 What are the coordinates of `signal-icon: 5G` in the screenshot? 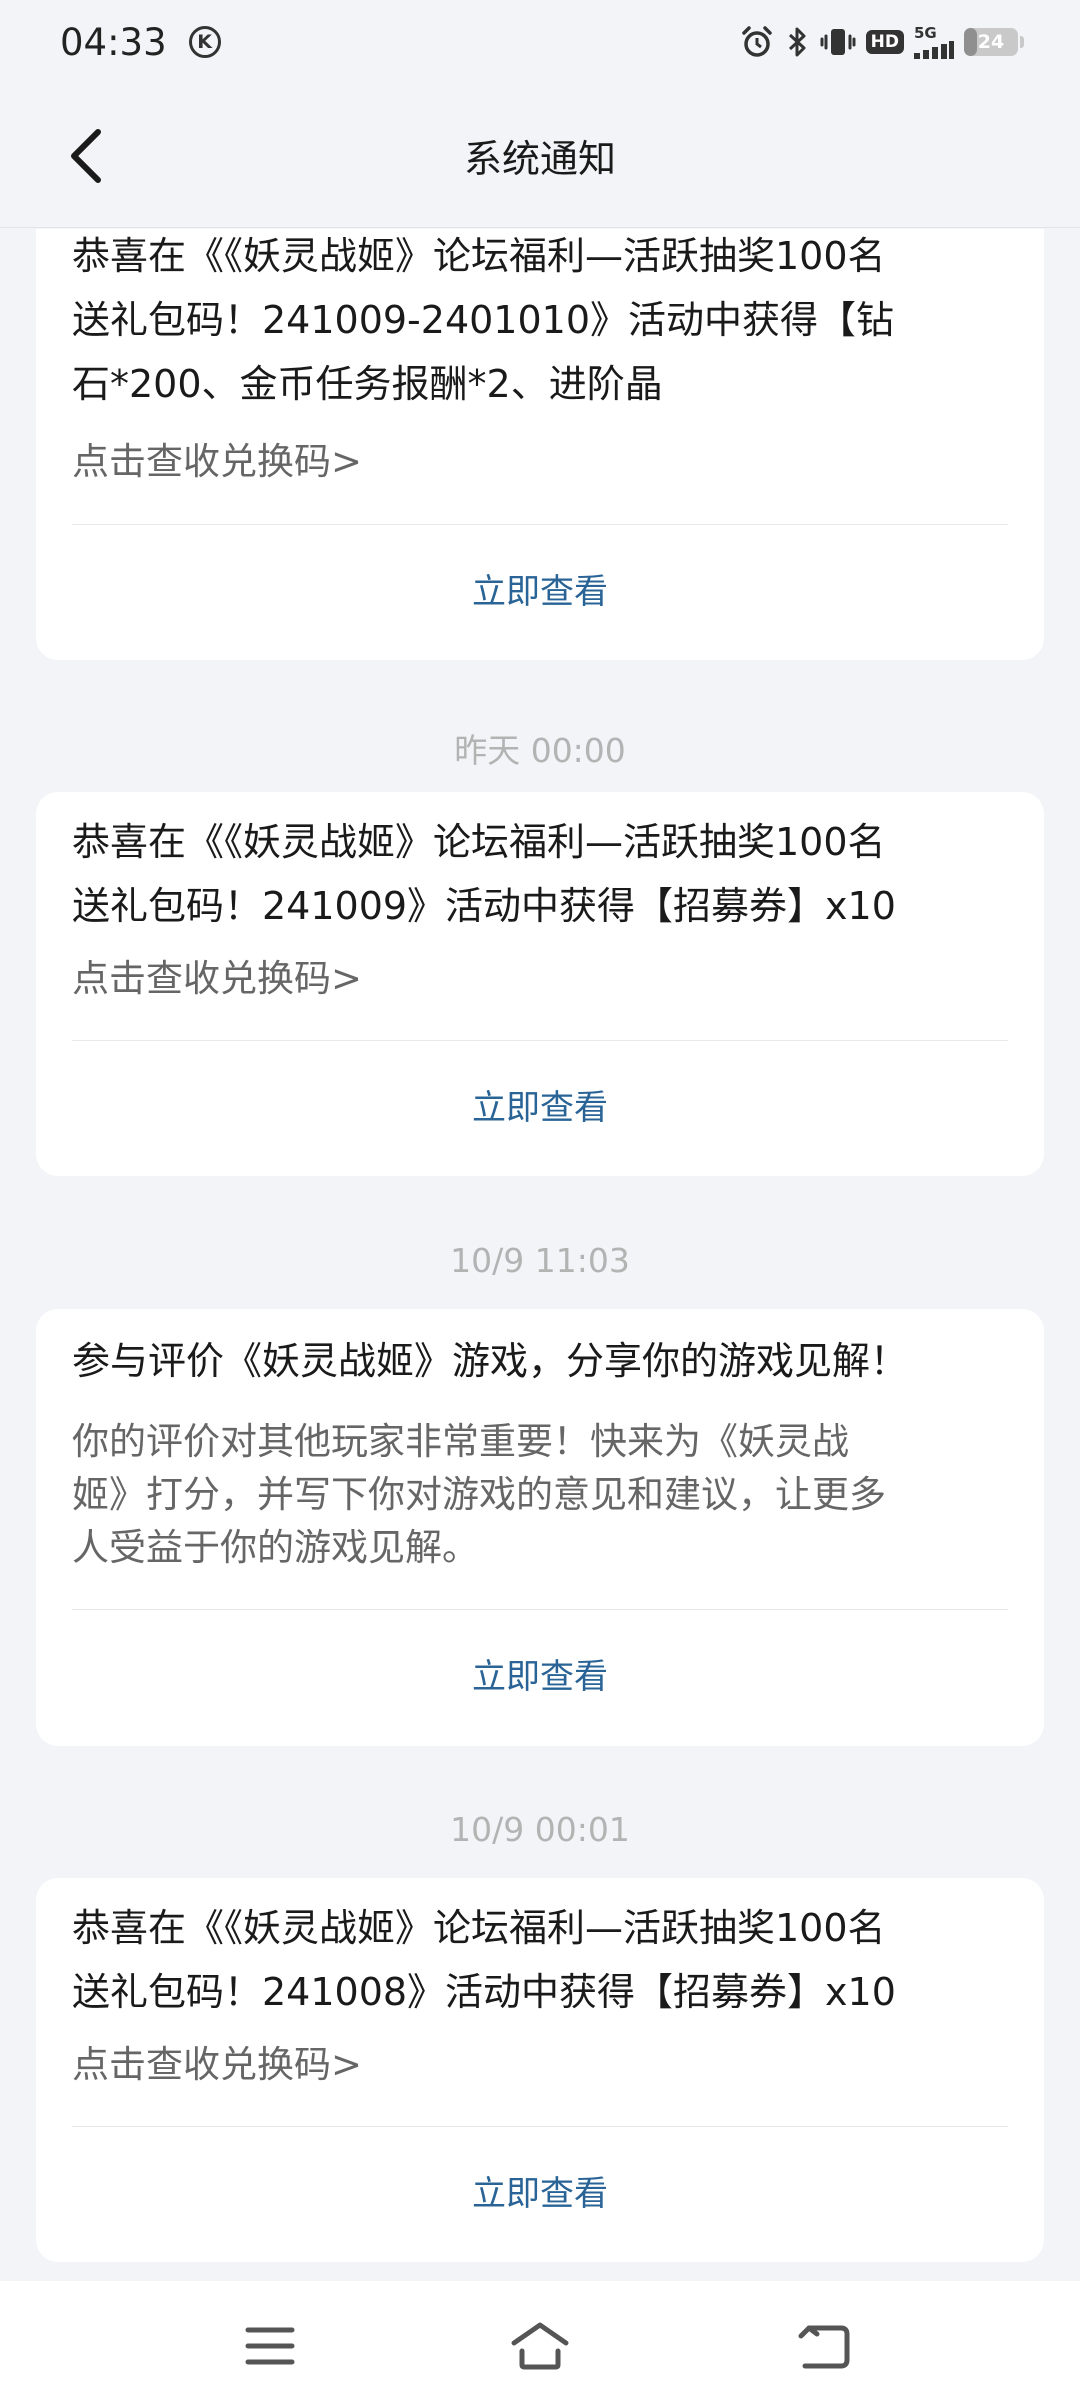 It's located at (934, 41).